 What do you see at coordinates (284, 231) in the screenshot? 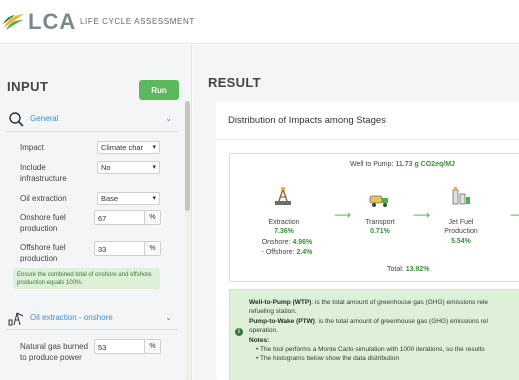
I see `extraction-stage-value: 7.36%` at bounding box center [284, 231].